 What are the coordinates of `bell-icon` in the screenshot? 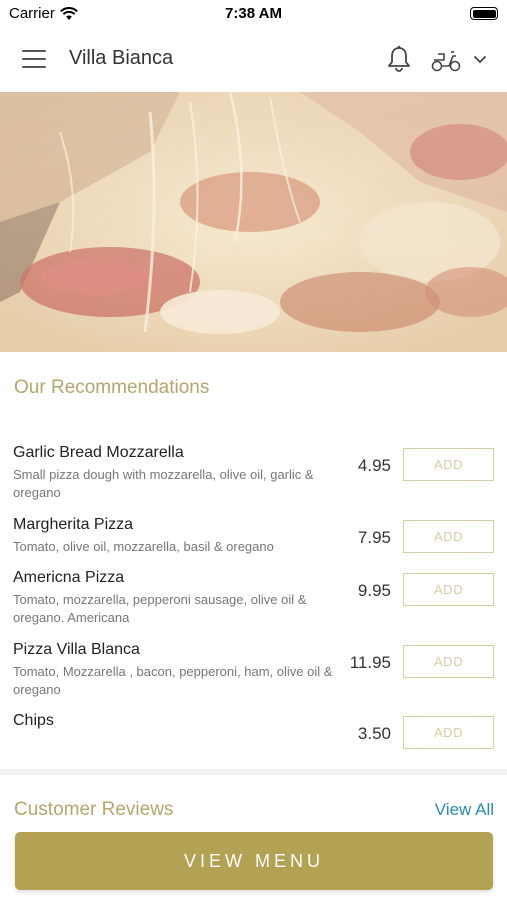 It's located at (399, 59).